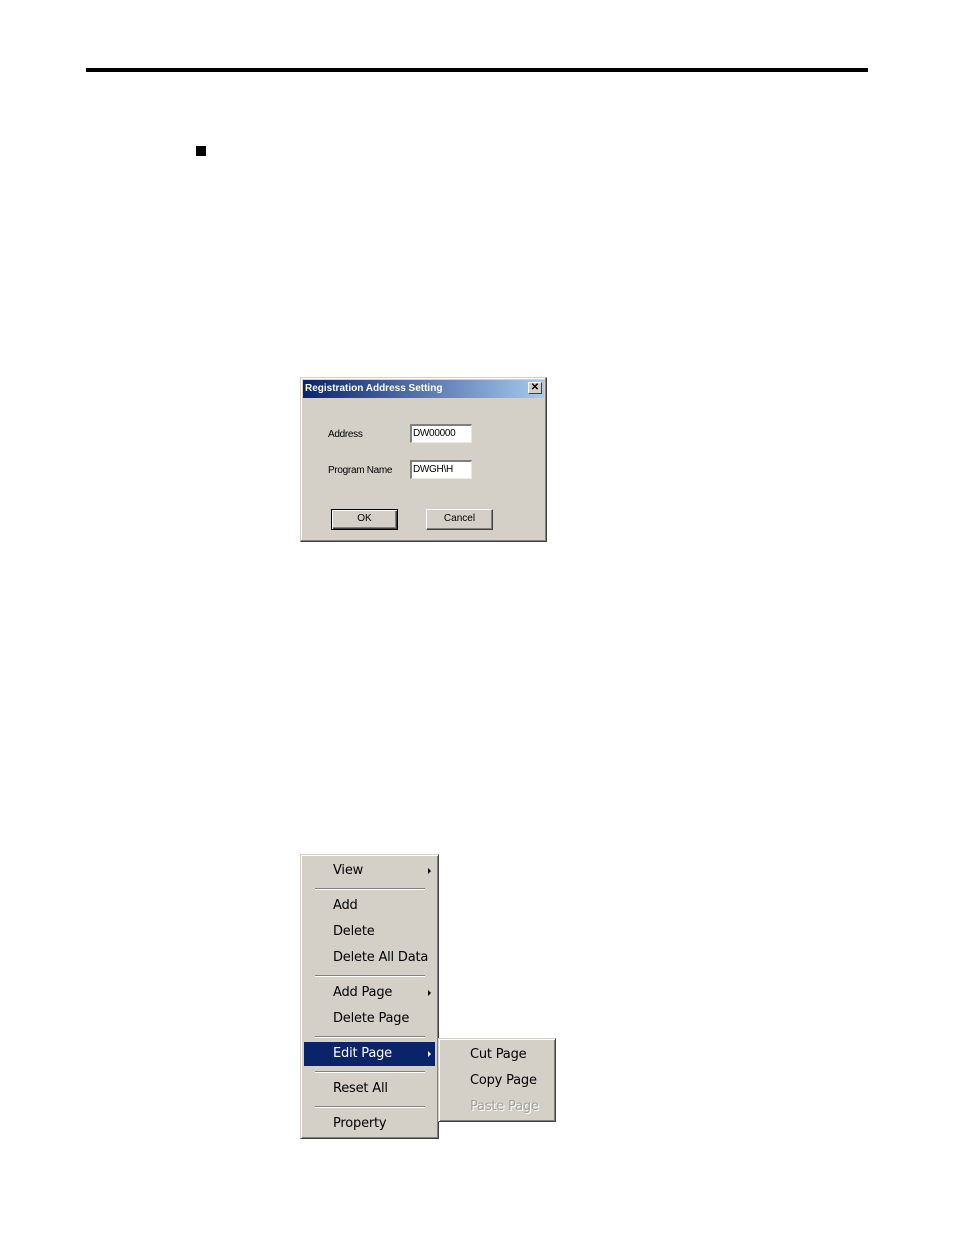 The image size is (954, 1235). I want to click on menu-item-label: Add Page, so click(363, 992).